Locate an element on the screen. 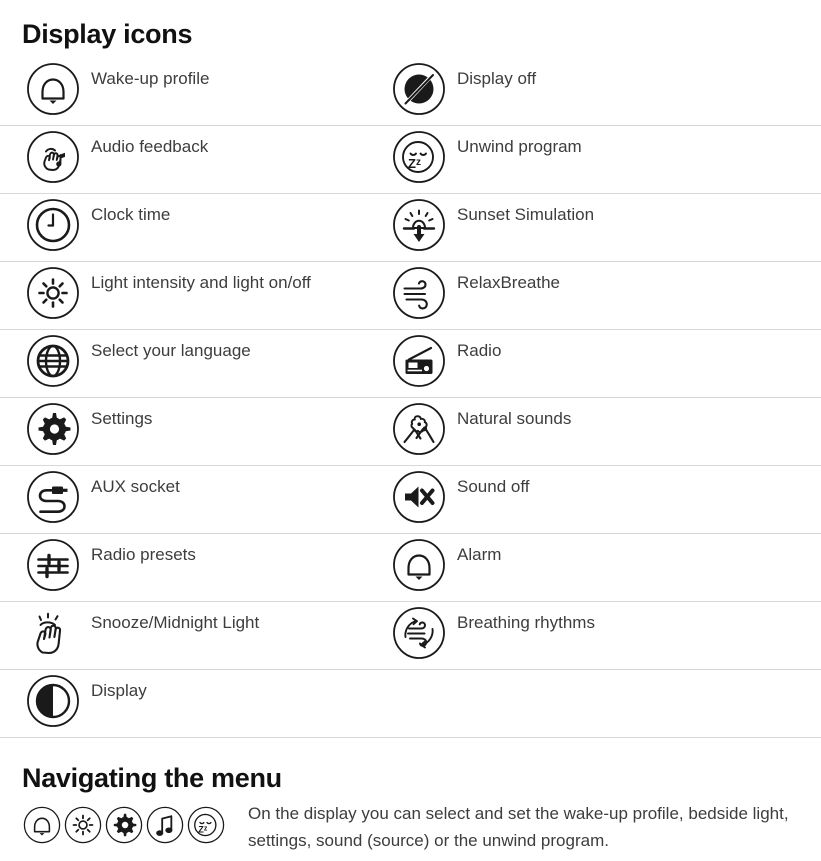 This screenshot has width=821, height=861. icon-row-label: Snooze/Midnight Light is located at coordinates (175, 622).